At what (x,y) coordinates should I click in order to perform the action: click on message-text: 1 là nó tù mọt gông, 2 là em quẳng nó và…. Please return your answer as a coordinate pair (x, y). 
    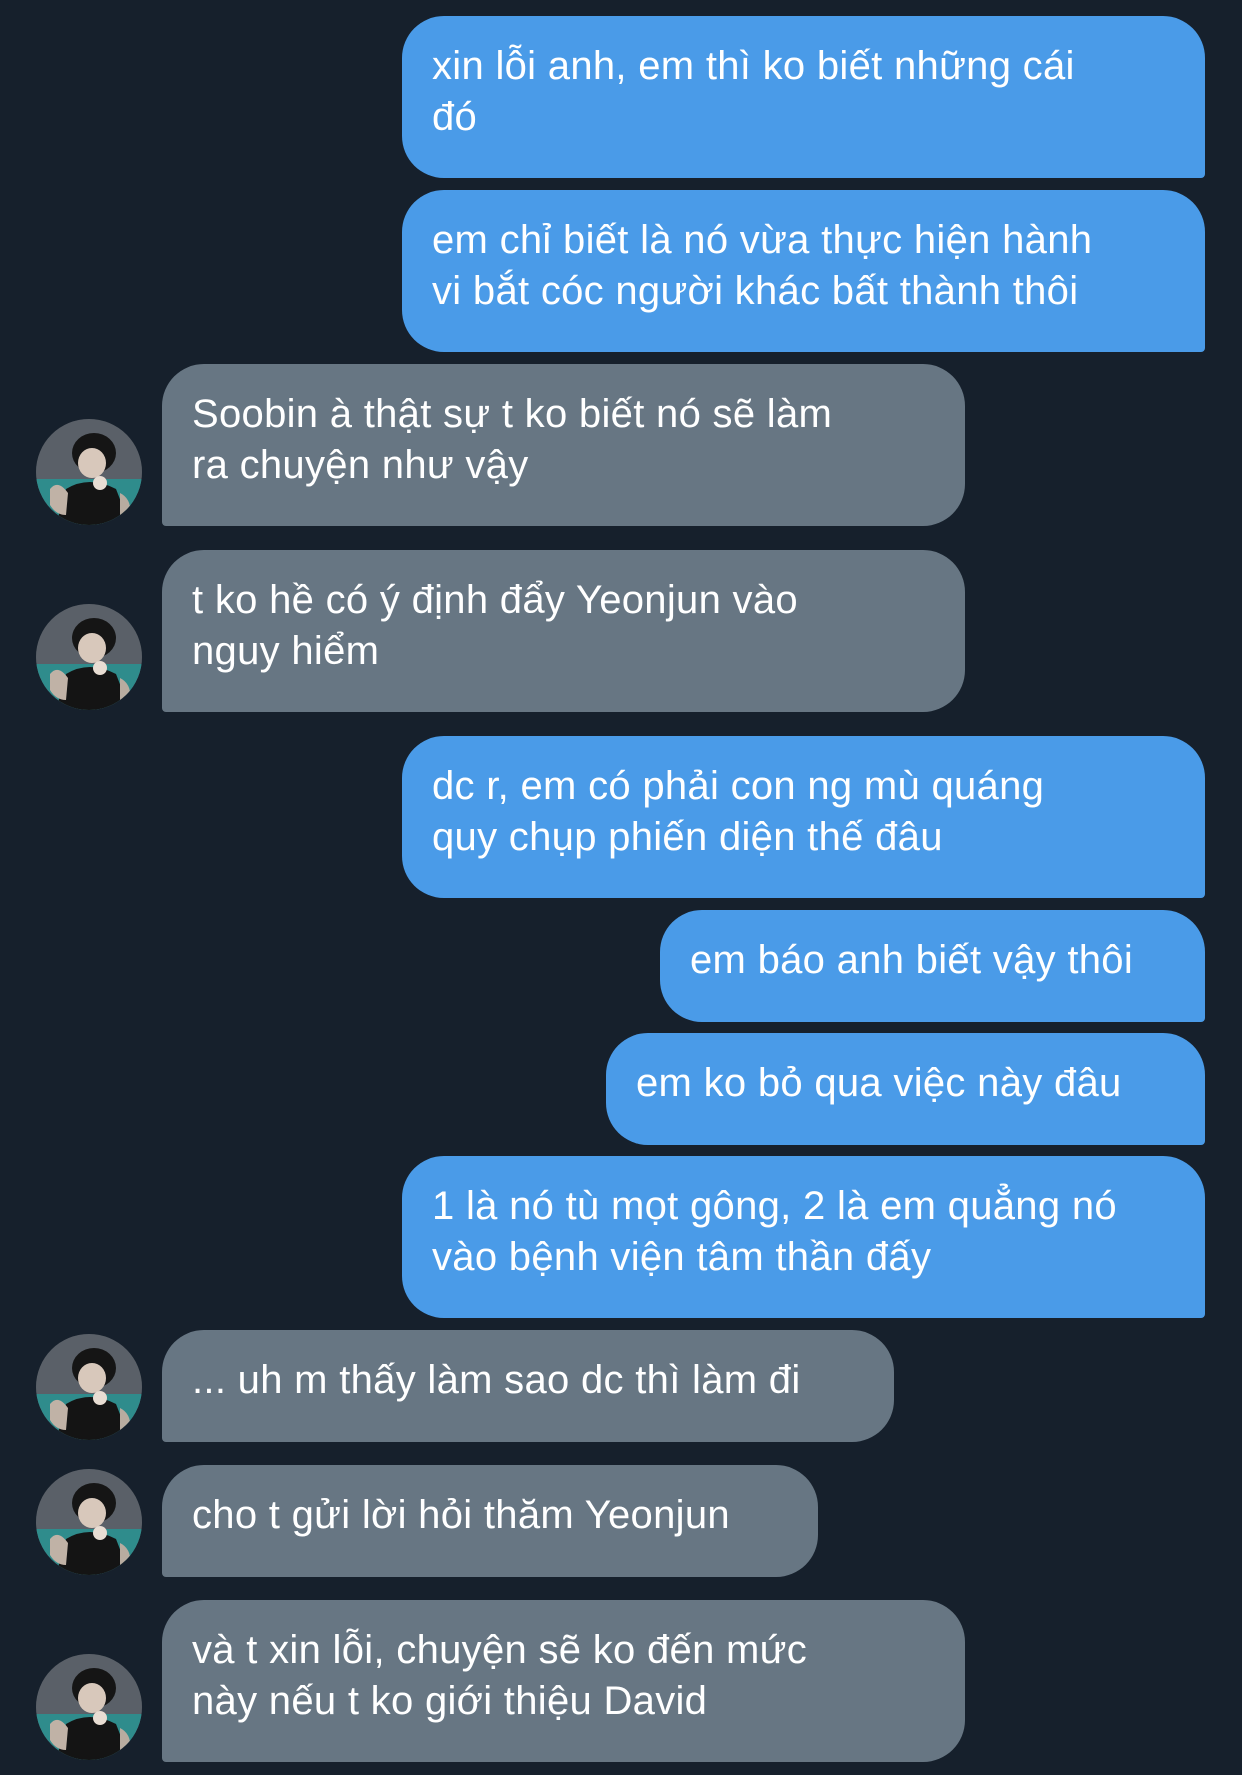
    Looking at the image, I should click on (774, 1231).